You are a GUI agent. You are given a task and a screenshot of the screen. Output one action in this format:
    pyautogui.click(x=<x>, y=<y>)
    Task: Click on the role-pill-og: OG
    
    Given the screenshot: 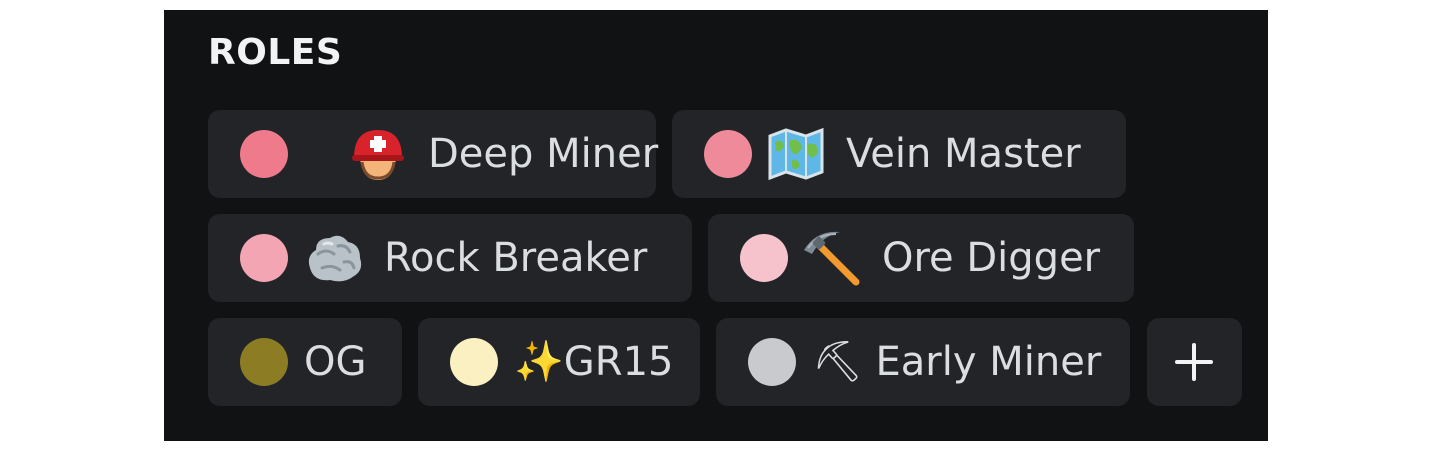 What is the action you would take?
    pyautogui.click(x=305, y=362)
    